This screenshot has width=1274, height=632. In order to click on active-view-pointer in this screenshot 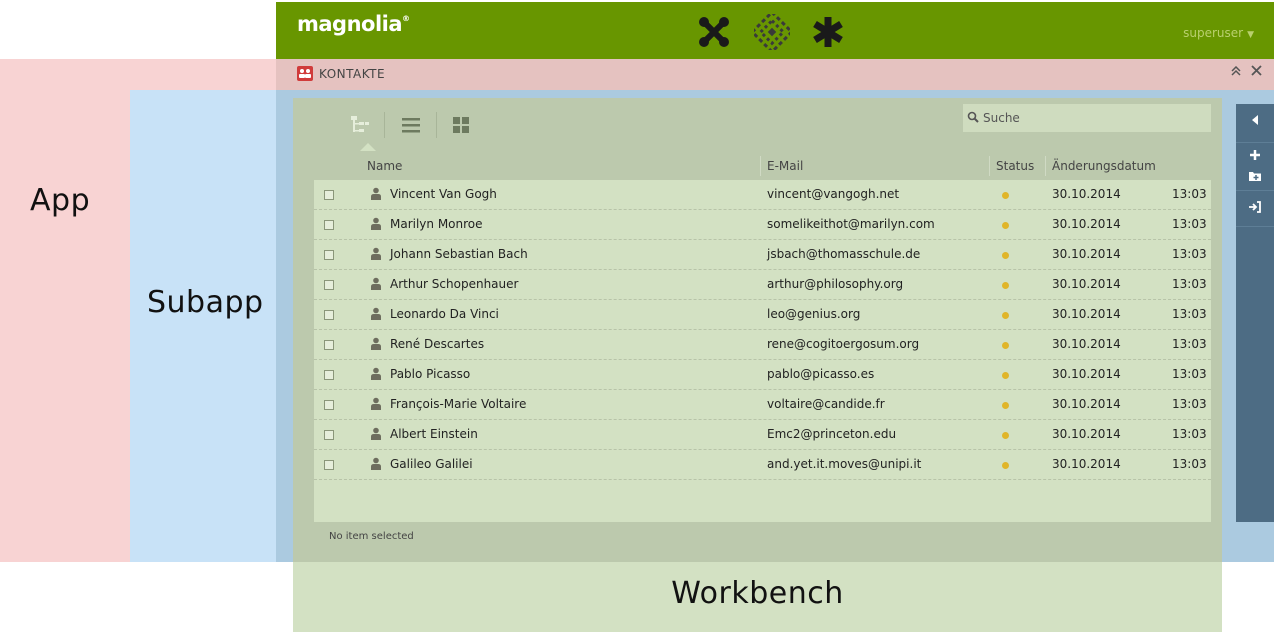, I will do `click(368, 147)`.